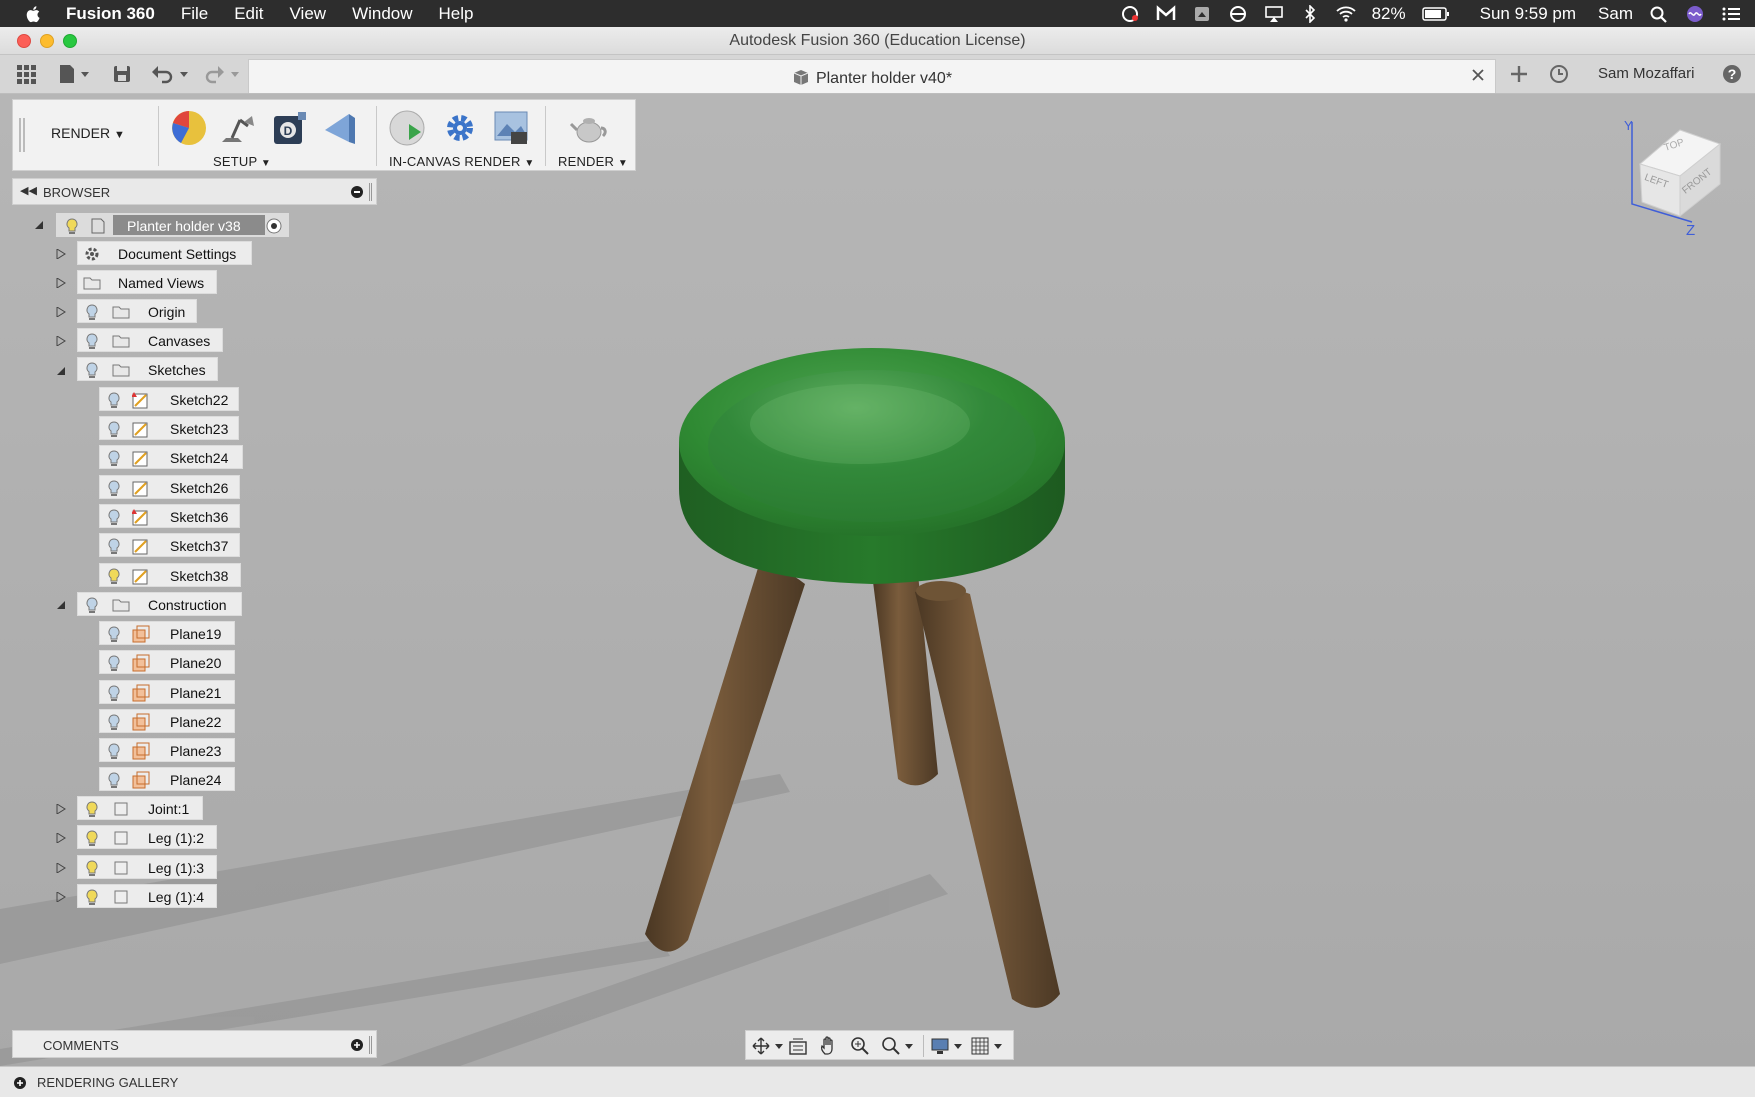 The width and height of the screenshot is (1755, 1097). Describe the element at coordinates (407, 128) in the screenshot. I see `in-canvas-render-icon` at that location.